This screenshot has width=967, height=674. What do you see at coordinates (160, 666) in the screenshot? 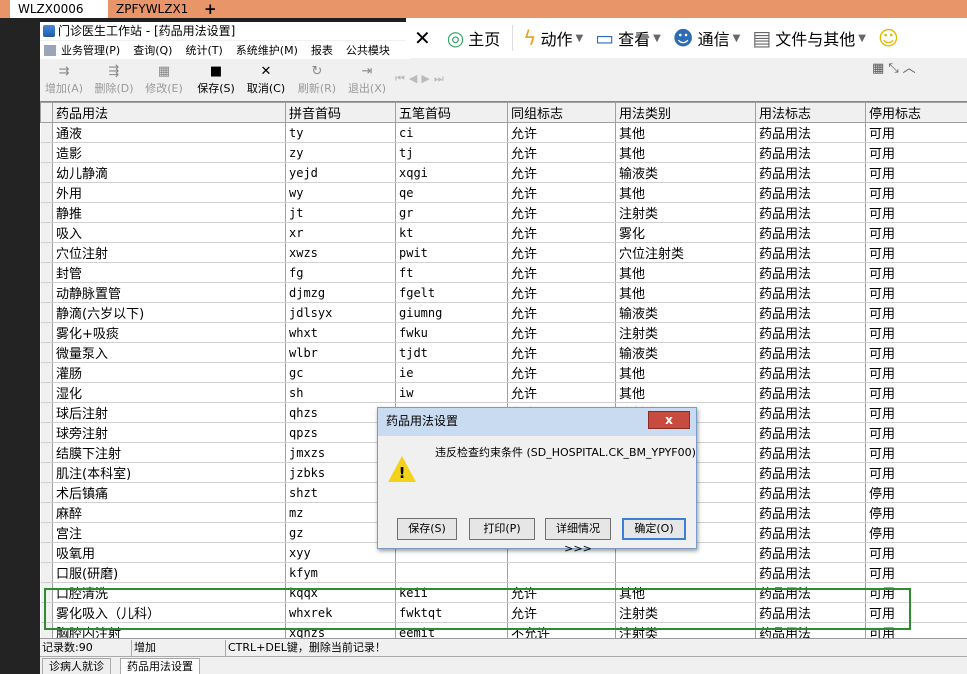
I see `tab-drug-usage-settings: 药品用法设置` at bounding box center [160, 666].